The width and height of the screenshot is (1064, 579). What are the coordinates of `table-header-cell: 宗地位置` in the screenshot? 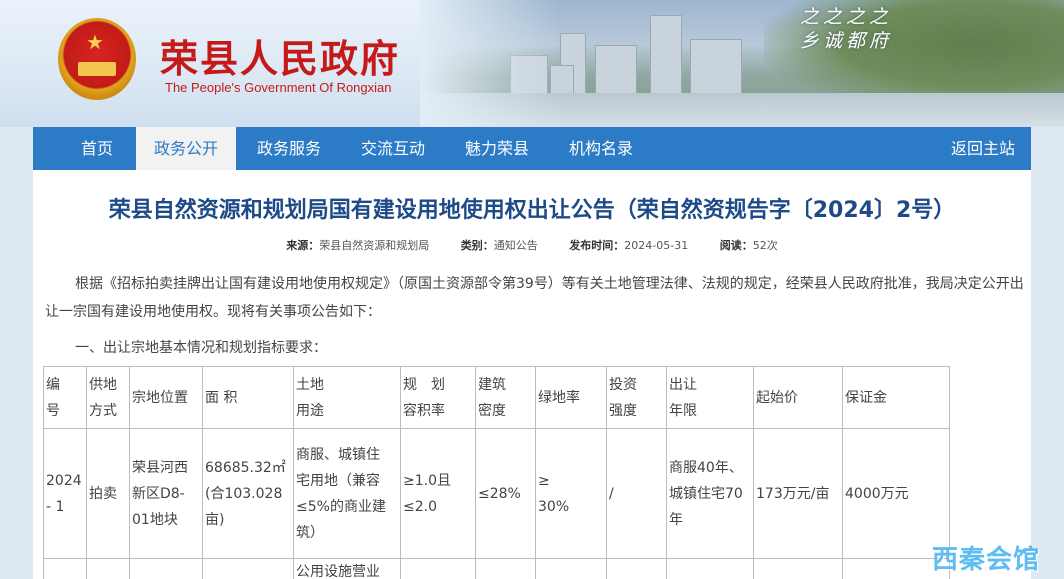 It's located at (166, 397).